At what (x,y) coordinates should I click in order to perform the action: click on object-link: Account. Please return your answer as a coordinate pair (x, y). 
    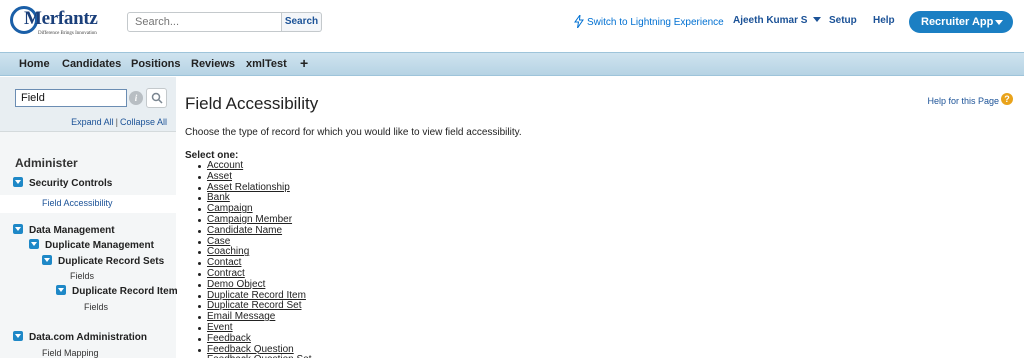
    Looking at the image, I should click on (225, 165).